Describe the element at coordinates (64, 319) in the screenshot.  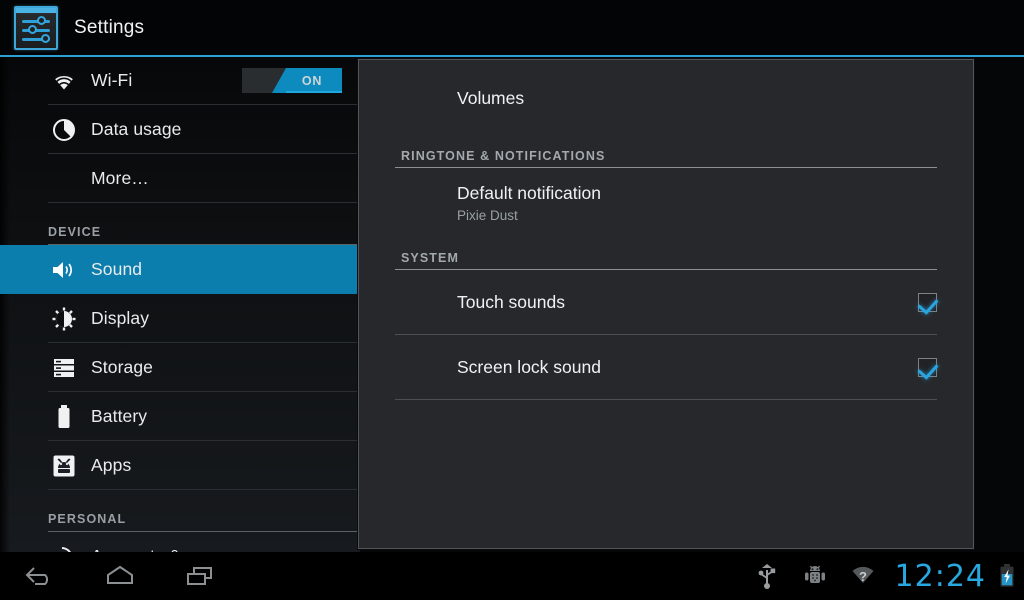
I see `brightness-icon` at that location.